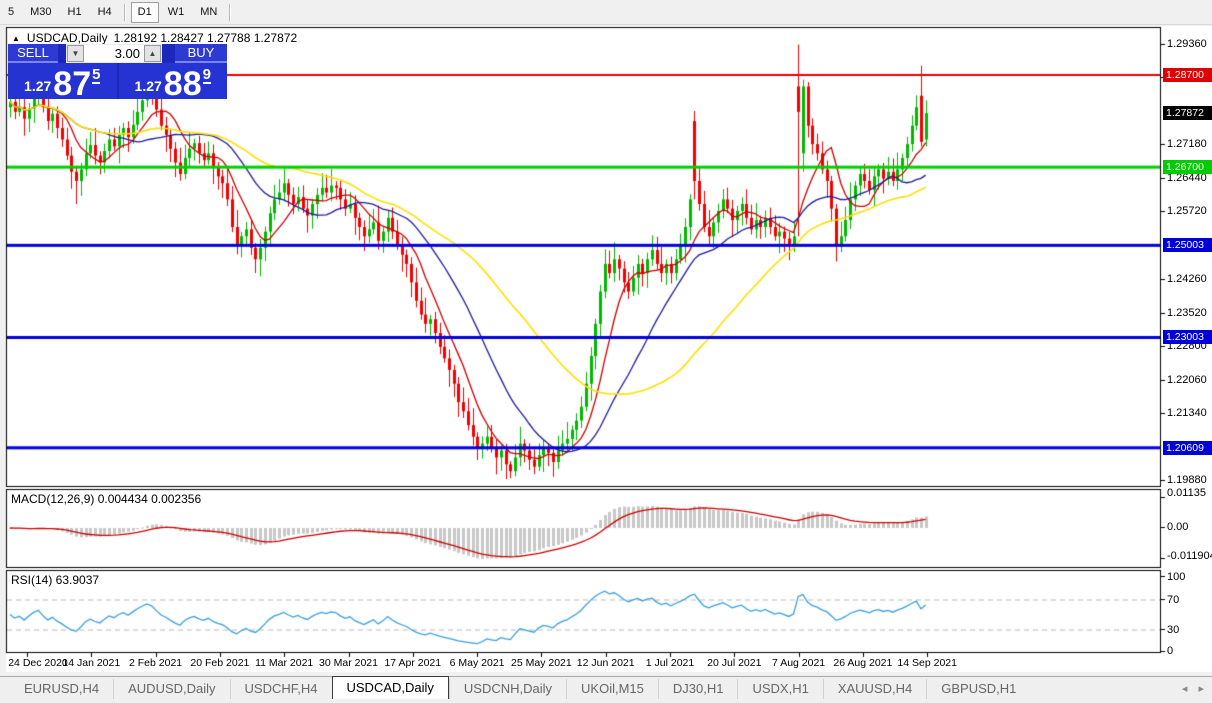  I want to click on macd-tick-label: -0.011904, so click(1189, 555).